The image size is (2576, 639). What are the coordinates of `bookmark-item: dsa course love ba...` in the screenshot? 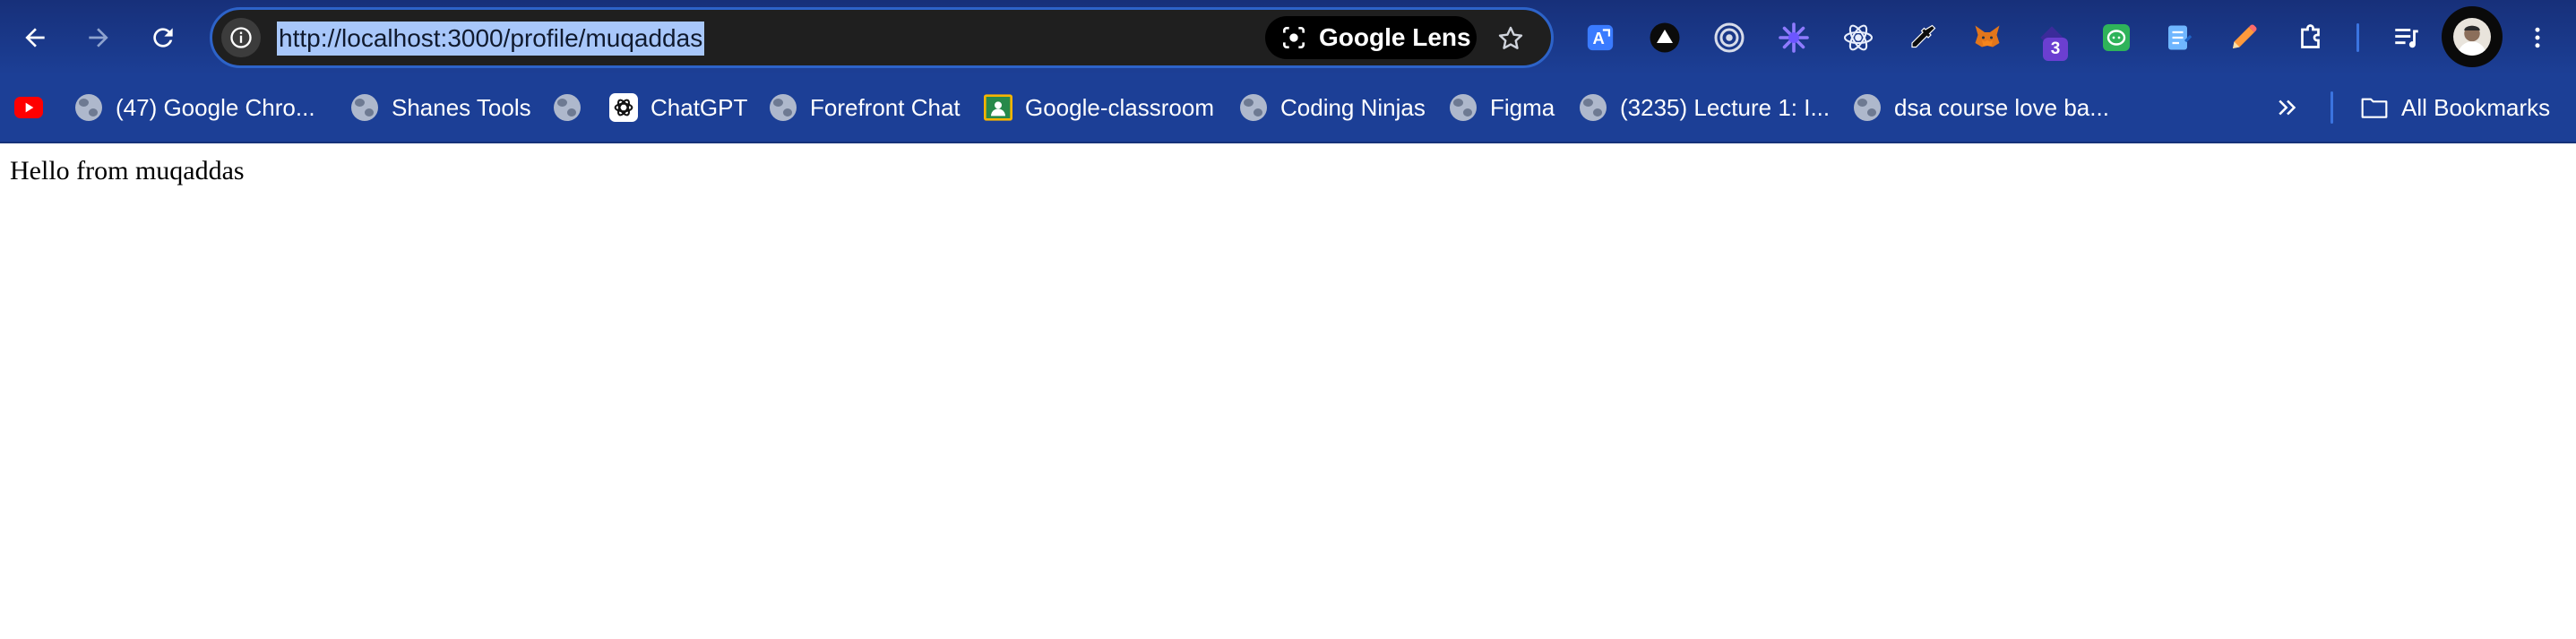 It's located at (1981, 107).